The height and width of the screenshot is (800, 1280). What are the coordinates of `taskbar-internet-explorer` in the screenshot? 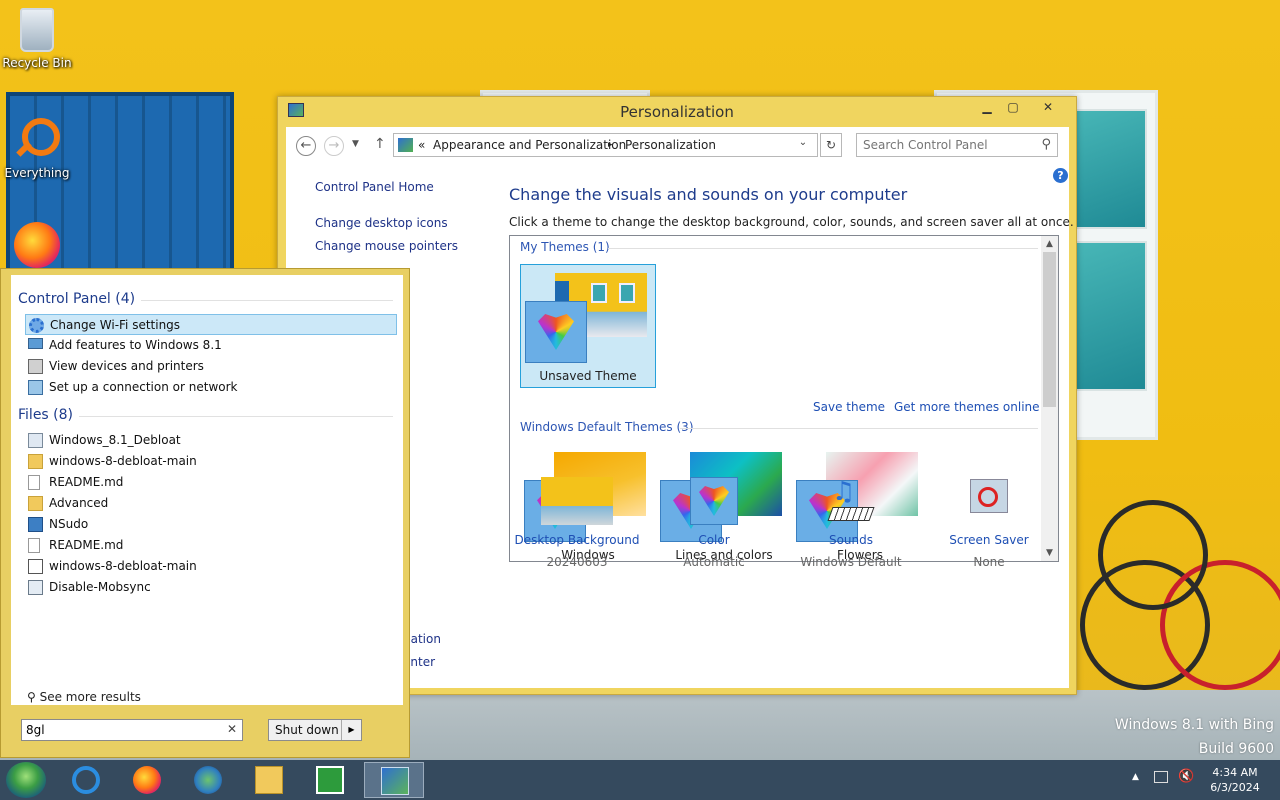 It's located at (86, 780).